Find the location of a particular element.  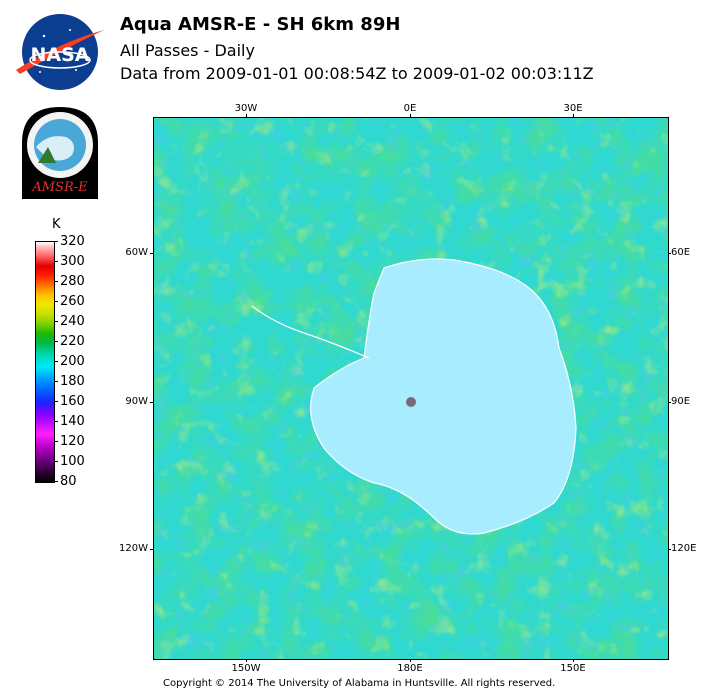

colorbar-tick-label: 140 is located at coordinates (72, 421).